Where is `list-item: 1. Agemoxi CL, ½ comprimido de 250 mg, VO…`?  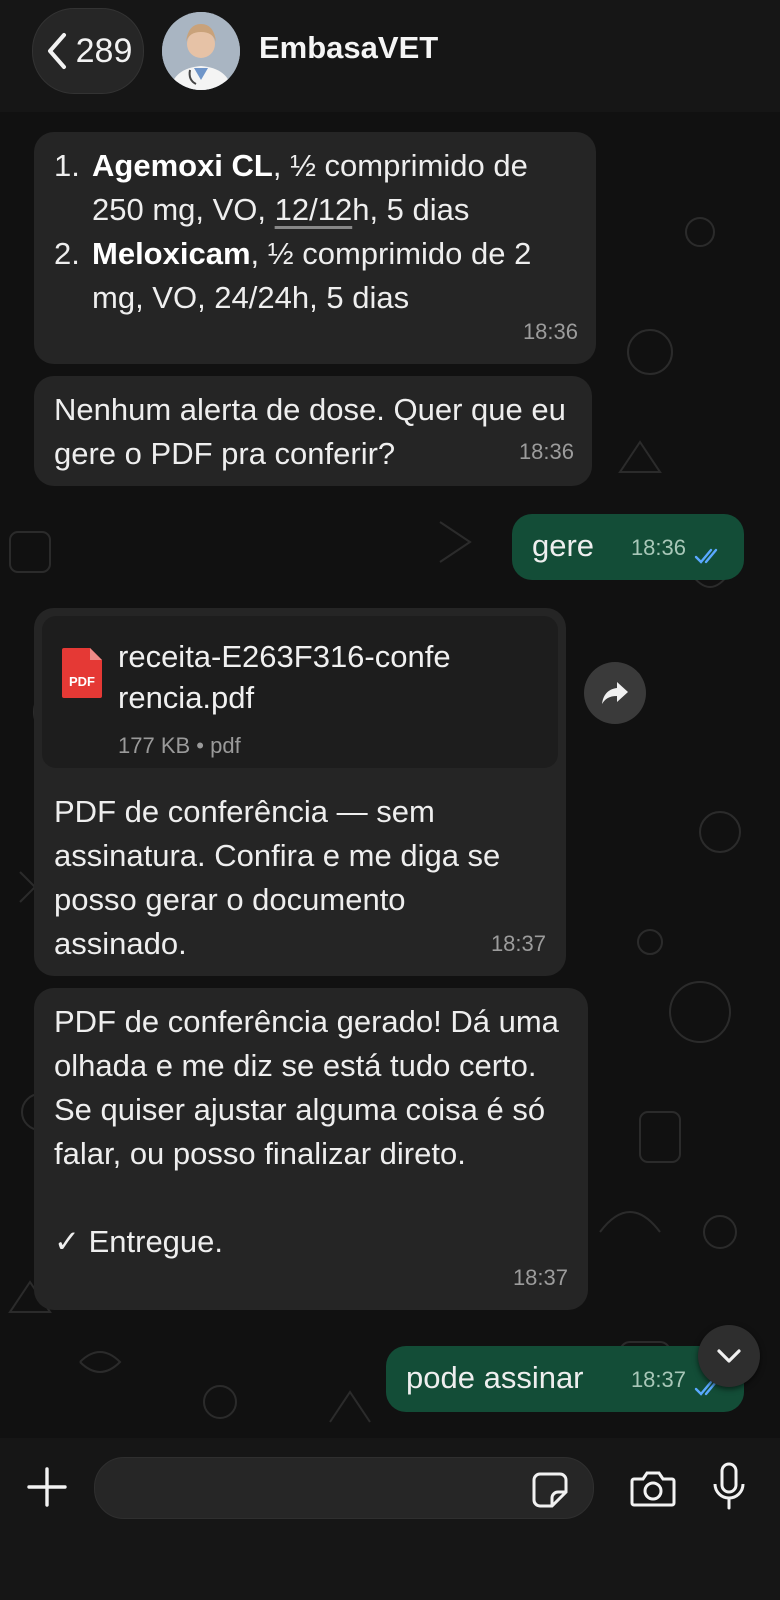 list-item: 1. Agemoxi CL, ½ comprimido de 250 mg, VO… is located at coordinates (291, 187).